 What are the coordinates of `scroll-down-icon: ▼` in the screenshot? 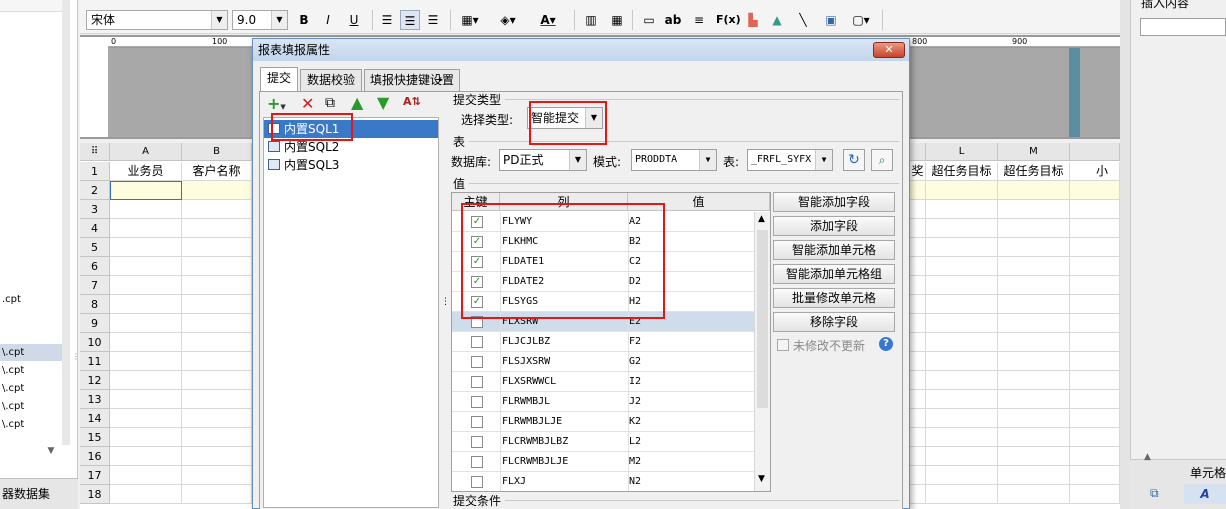 It's located at (761, 479).